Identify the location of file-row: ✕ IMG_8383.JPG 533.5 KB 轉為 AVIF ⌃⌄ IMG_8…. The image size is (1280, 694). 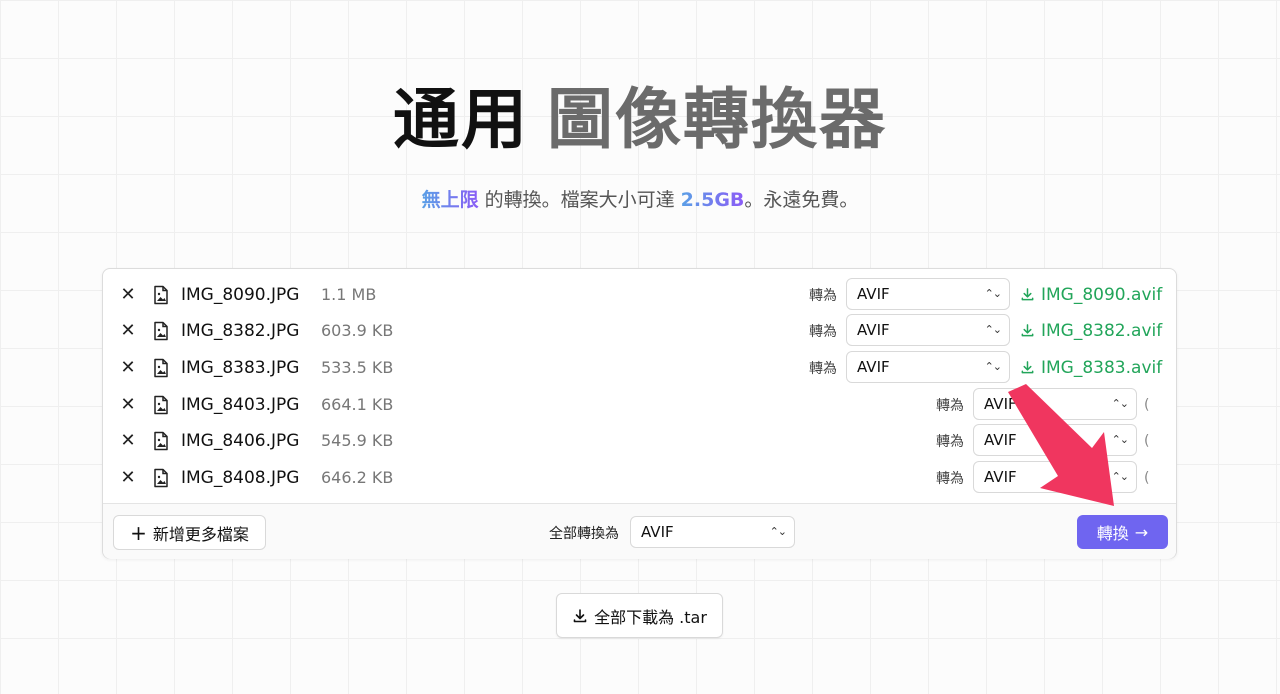
(640, 367).